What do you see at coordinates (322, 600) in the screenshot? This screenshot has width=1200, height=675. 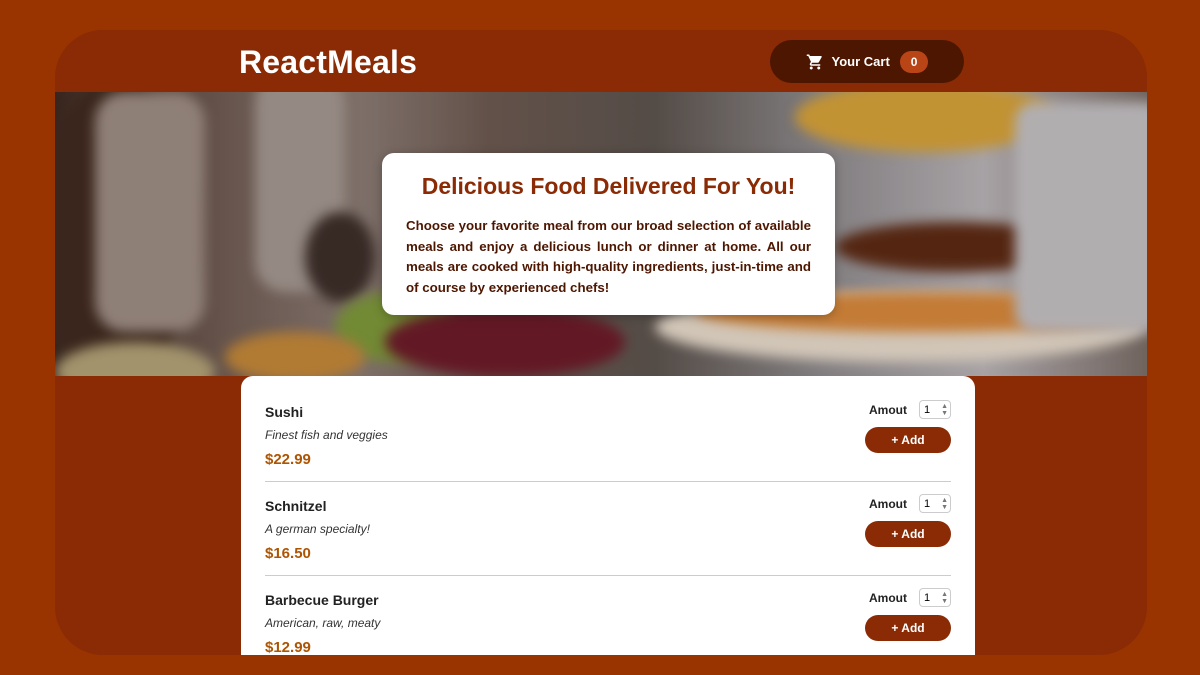 I see `meal-name: Barbecue Burger` at bounding box center [322, 600].